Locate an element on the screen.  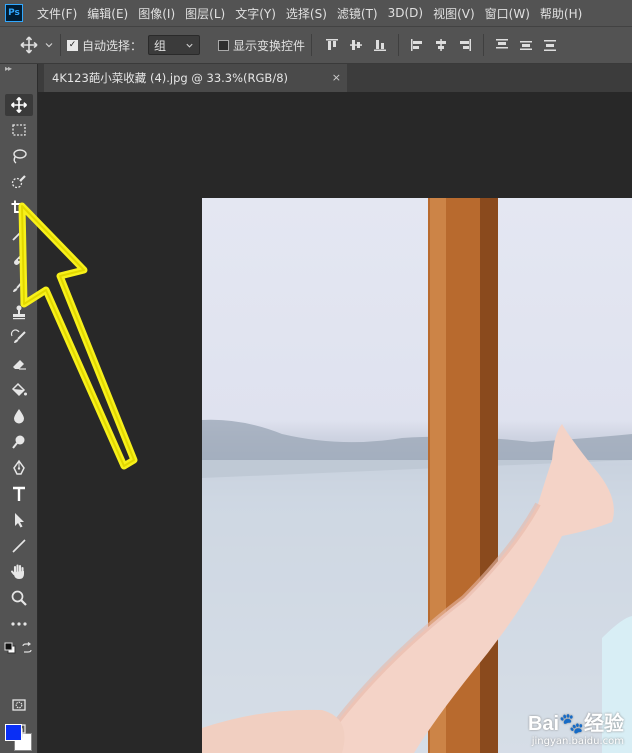
history-brush-tool is located at coordinates (19, 338).